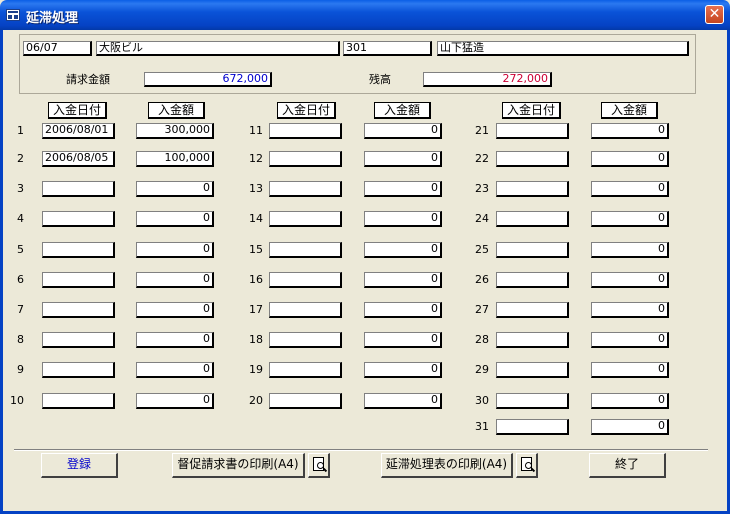 This screenshot has width=730, height=514. Describe the element at coordinates (714, 14) in the screenshot. I see `close-button: ✕` at that location.